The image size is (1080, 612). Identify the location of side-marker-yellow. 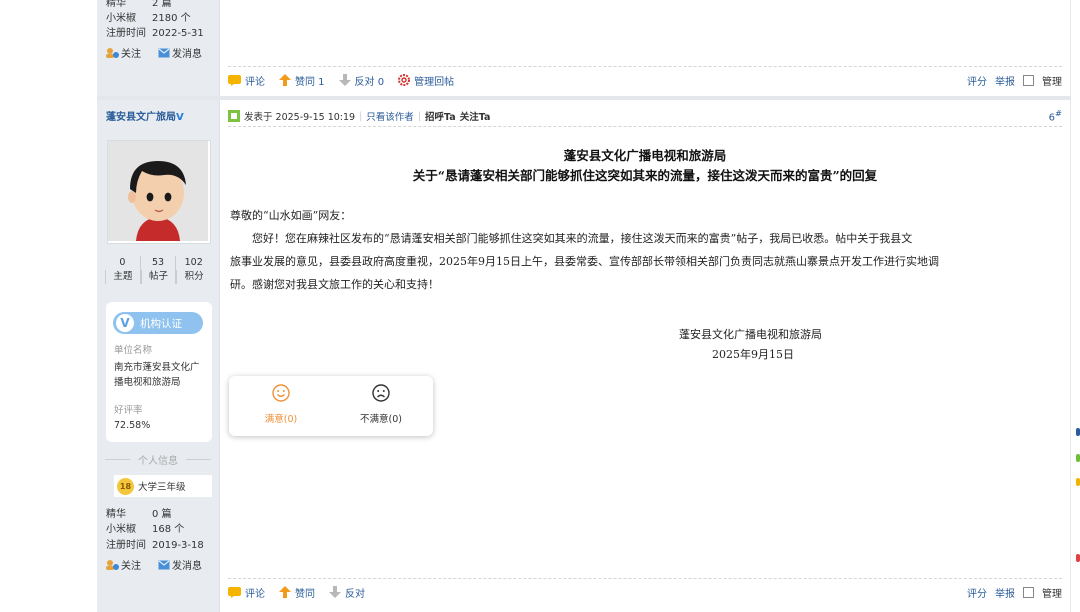
(1078, 482).